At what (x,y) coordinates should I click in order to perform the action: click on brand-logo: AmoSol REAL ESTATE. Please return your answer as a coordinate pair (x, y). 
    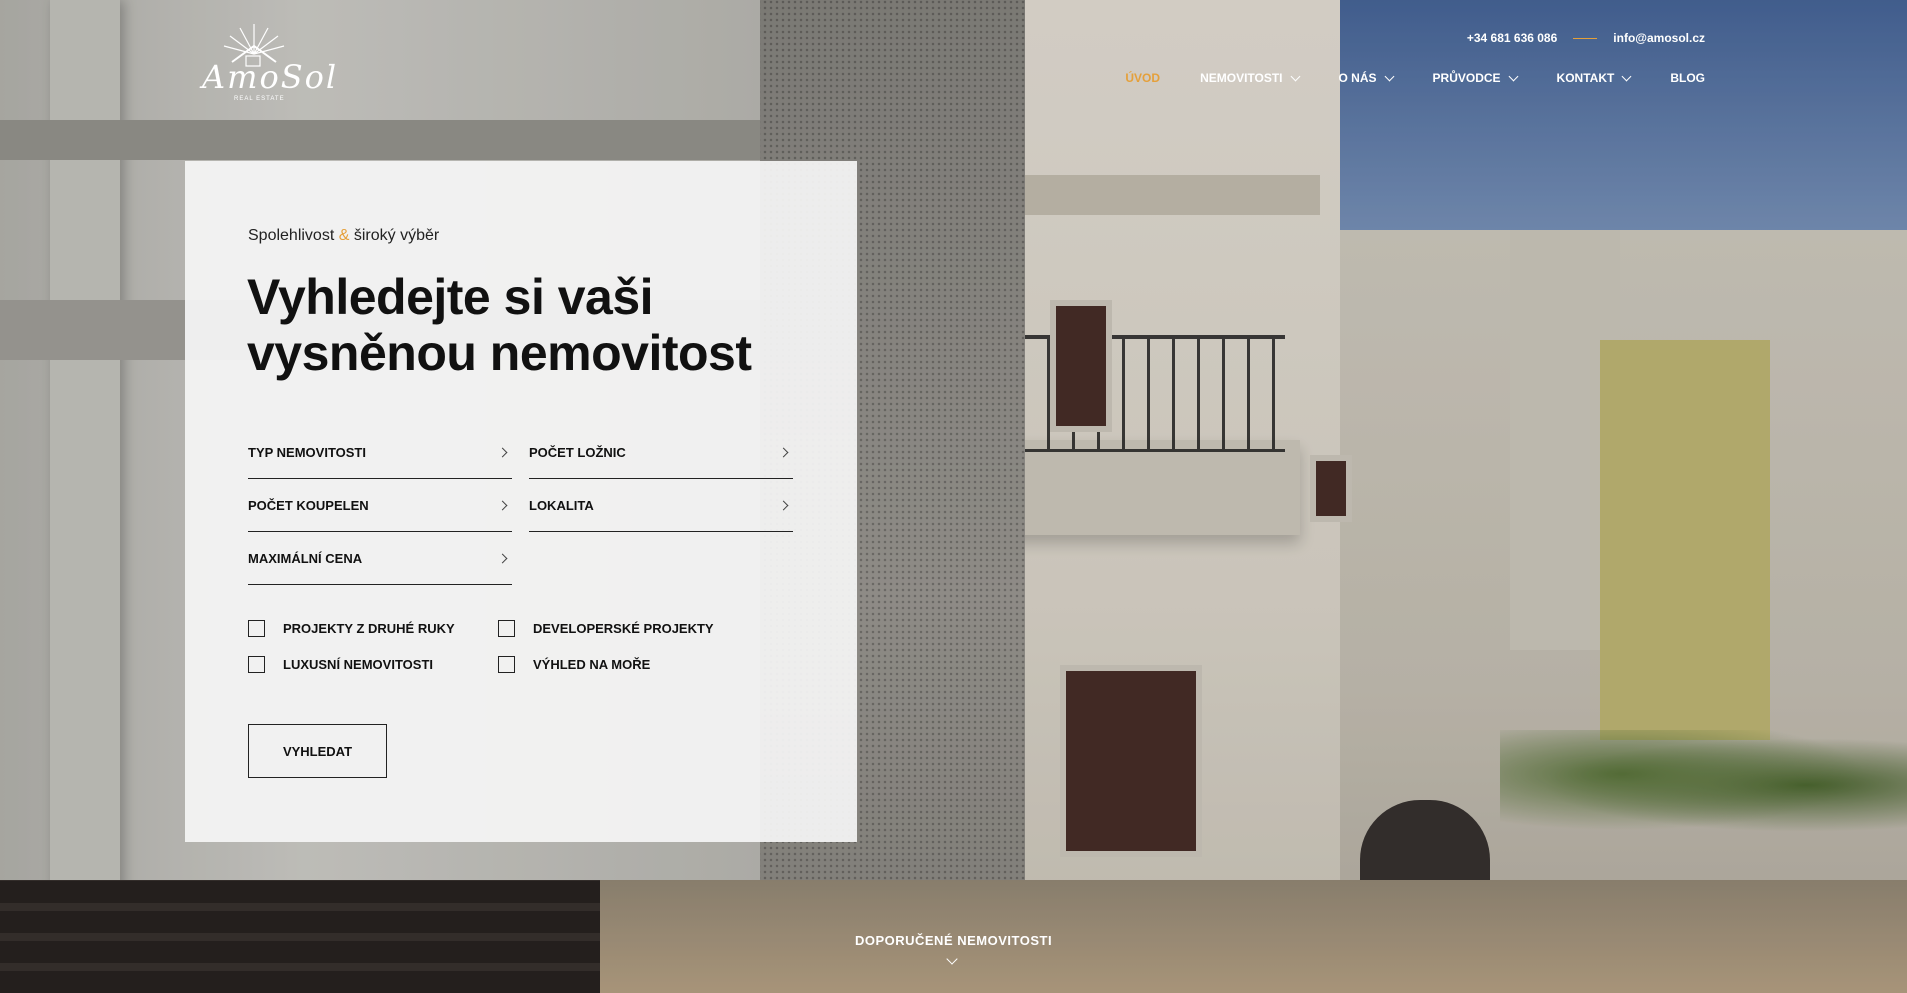
    Looking at the image, I should click on (271, 62).